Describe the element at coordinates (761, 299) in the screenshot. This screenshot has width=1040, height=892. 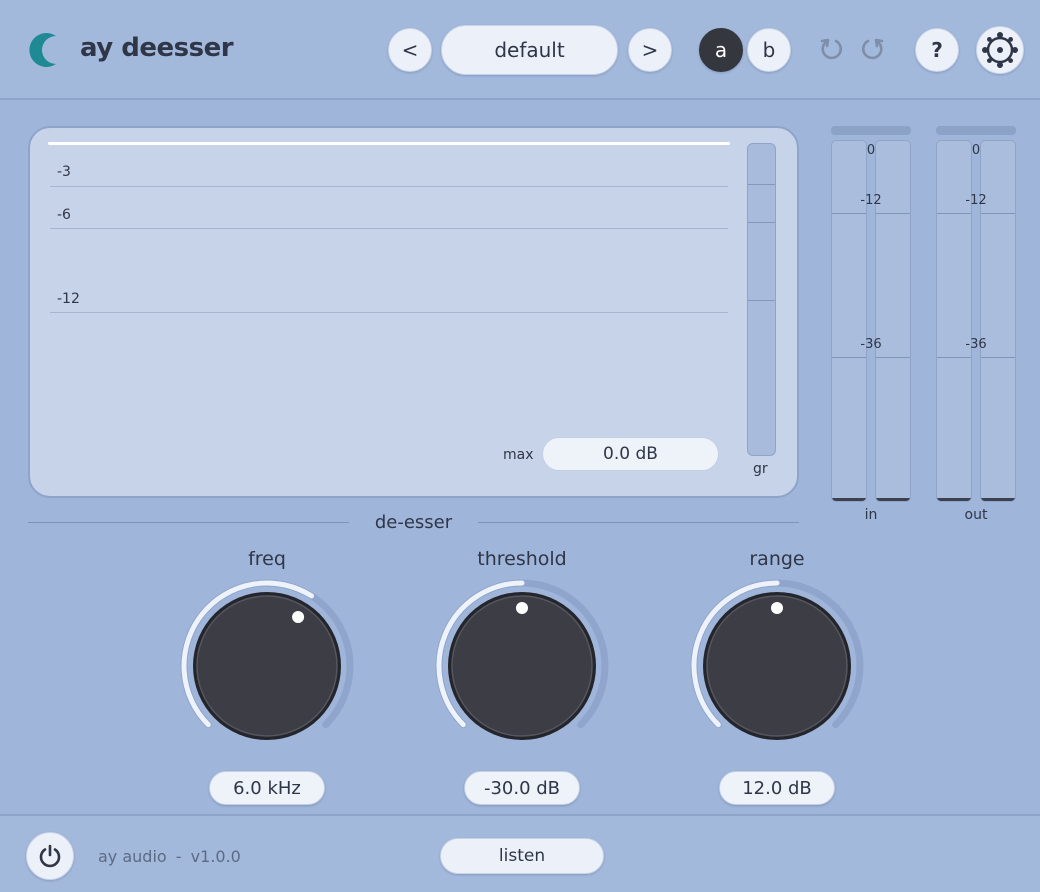
I see `gr-meter` at that location.